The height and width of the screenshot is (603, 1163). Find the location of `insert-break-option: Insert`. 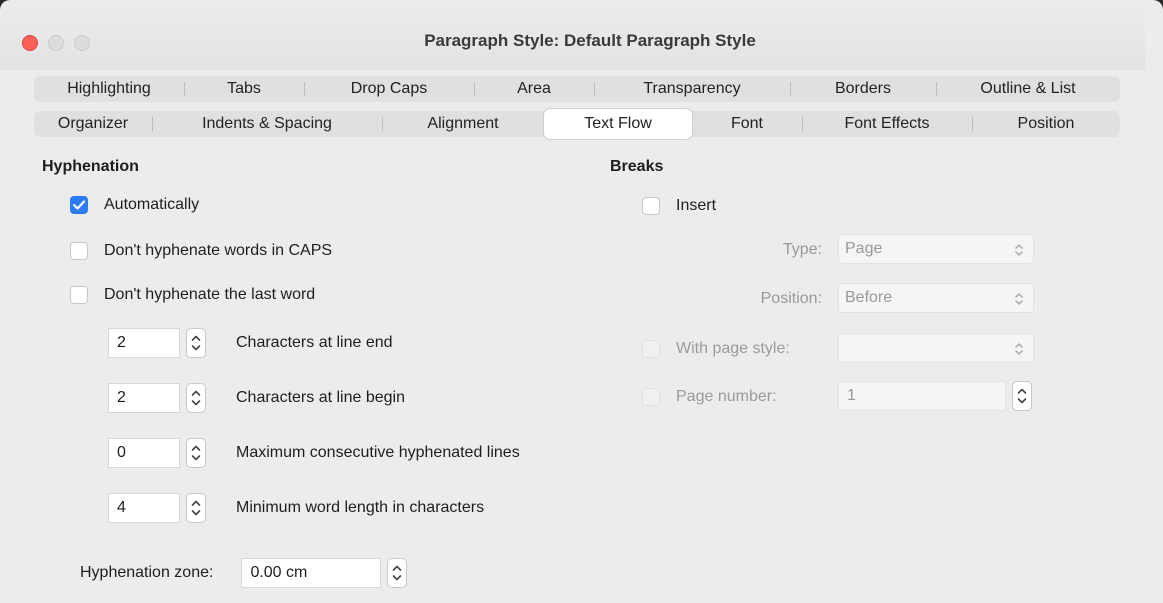

insert-break-option: Insert is located at coordinates (679, 206).